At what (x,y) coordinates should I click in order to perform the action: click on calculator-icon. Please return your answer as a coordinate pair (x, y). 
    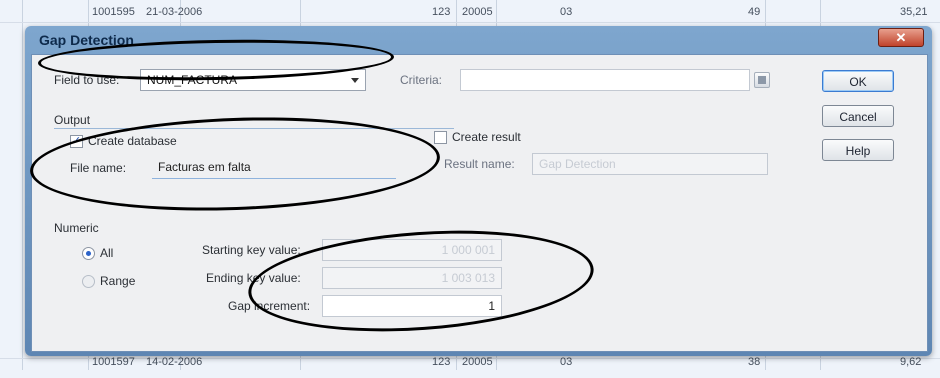
    Looking at the image, I should click on (762, 80).